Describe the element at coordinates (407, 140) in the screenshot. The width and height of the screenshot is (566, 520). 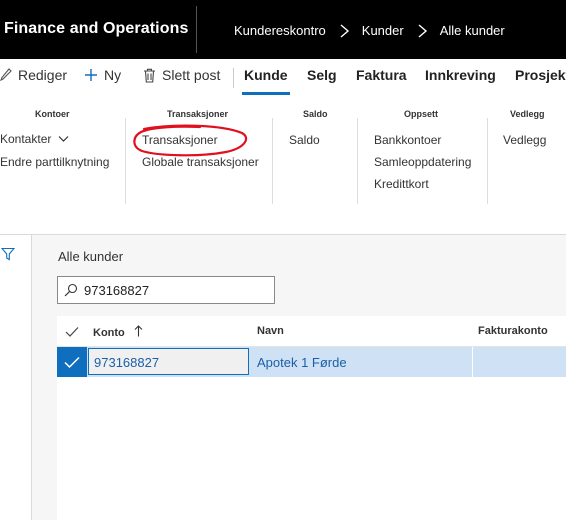
I see `ribbon-item-bankkontoer: Bankkontoer` at that location.